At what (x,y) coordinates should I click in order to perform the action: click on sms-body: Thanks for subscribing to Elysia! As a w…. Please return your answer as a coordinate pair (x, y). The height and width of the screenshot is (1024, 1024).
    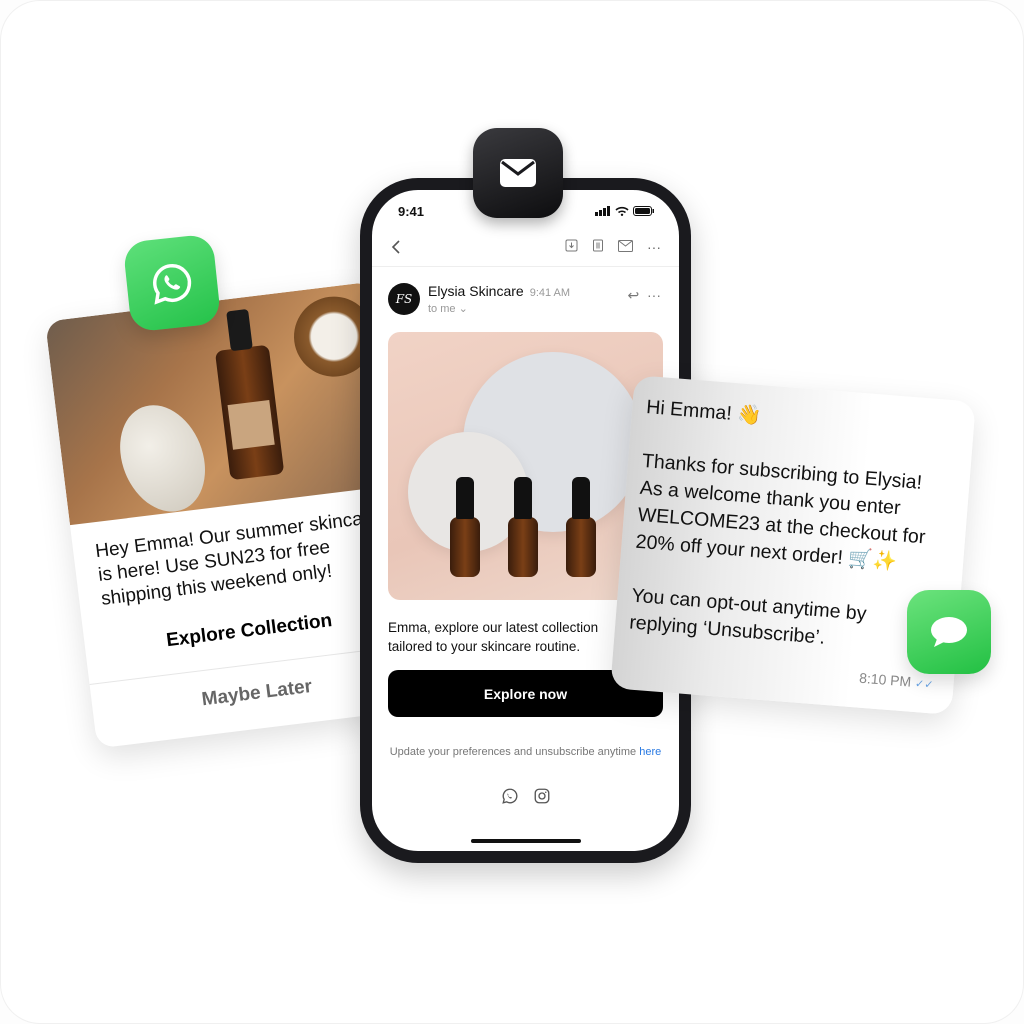
    Looking at the image, I should click on (796, 514).